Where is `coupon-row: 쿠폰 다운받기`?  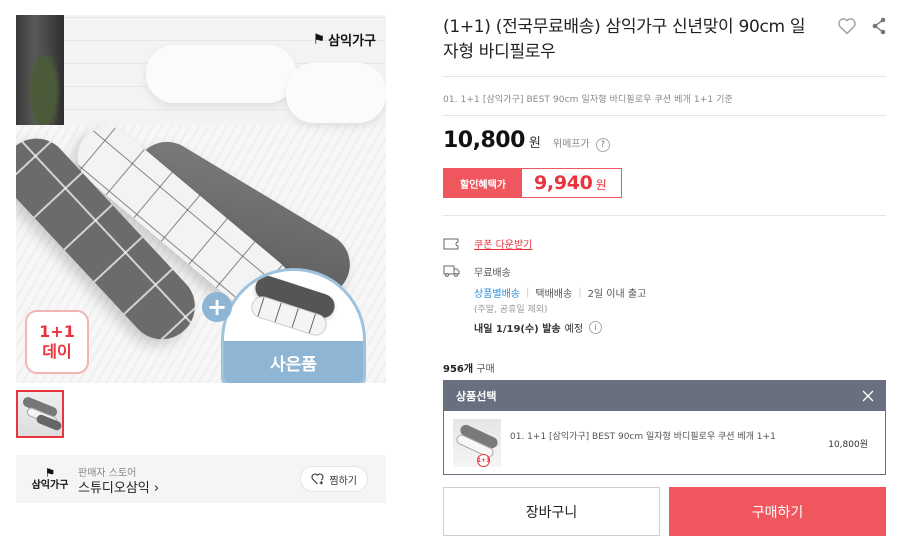
coupon-row: 쿠폰 다운받기 is located at coordinates (487, 243).